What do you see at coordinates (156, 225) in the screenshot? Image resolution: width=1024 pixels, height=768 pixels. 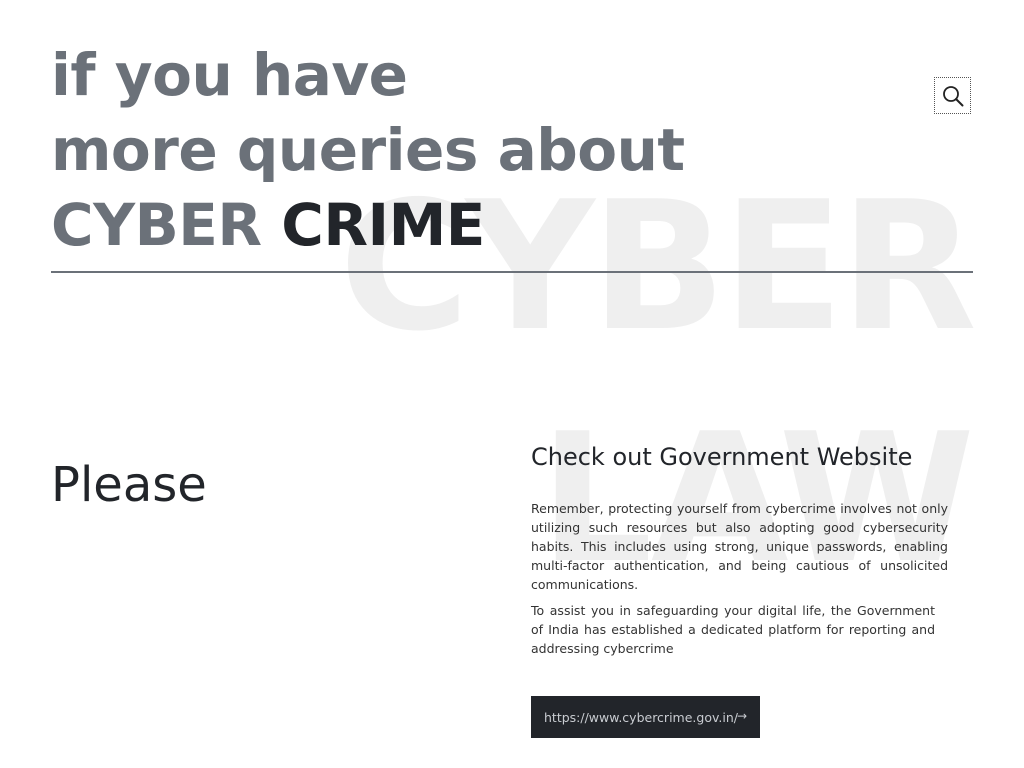 I see `heading-cyber: CYBER` at bounding box center [156, 225].